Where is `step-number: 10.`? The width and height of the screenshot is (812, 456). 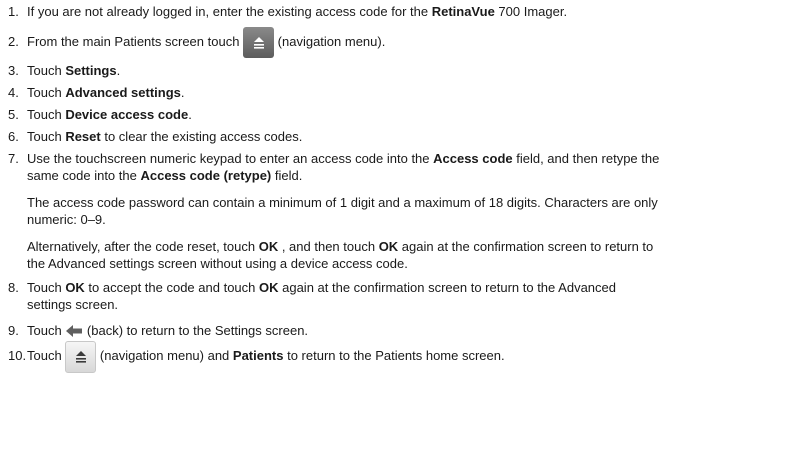 step-number: 10. is located at coordinates (17, 355).